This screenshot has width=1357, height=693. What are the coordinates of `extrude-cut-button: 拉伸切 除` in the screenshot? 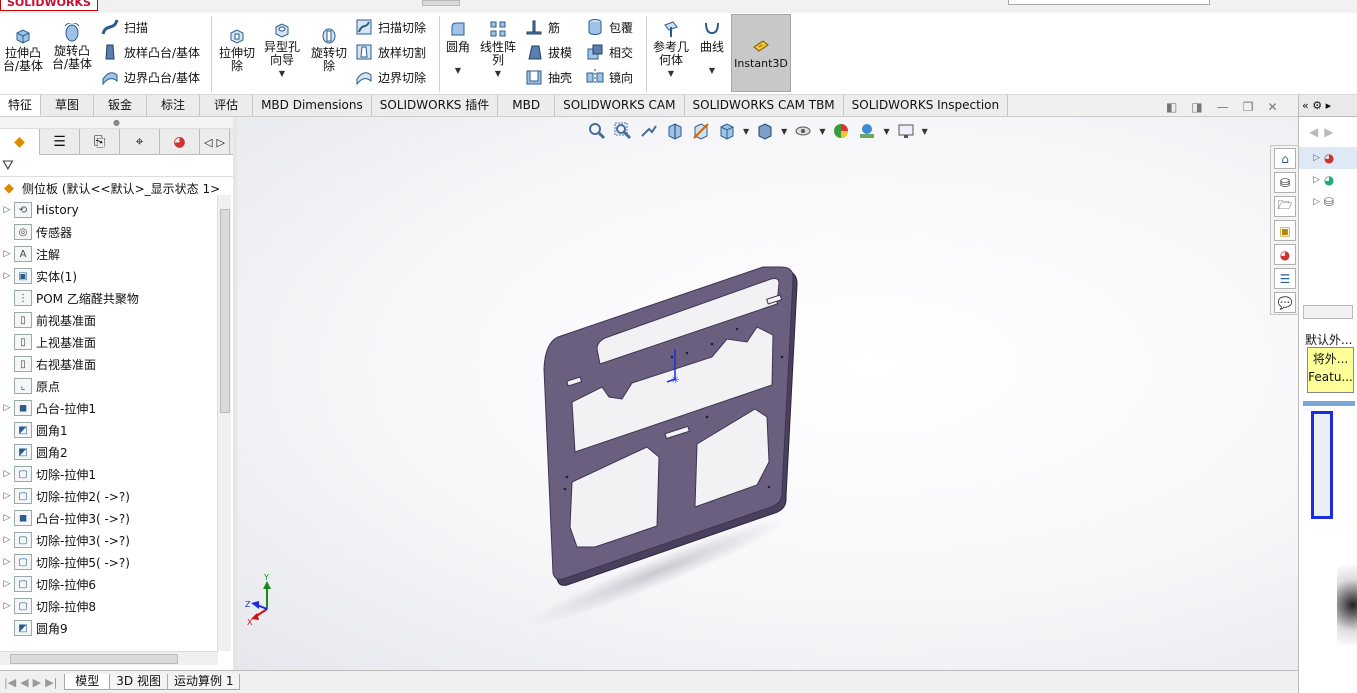 It's located at (237, 49).